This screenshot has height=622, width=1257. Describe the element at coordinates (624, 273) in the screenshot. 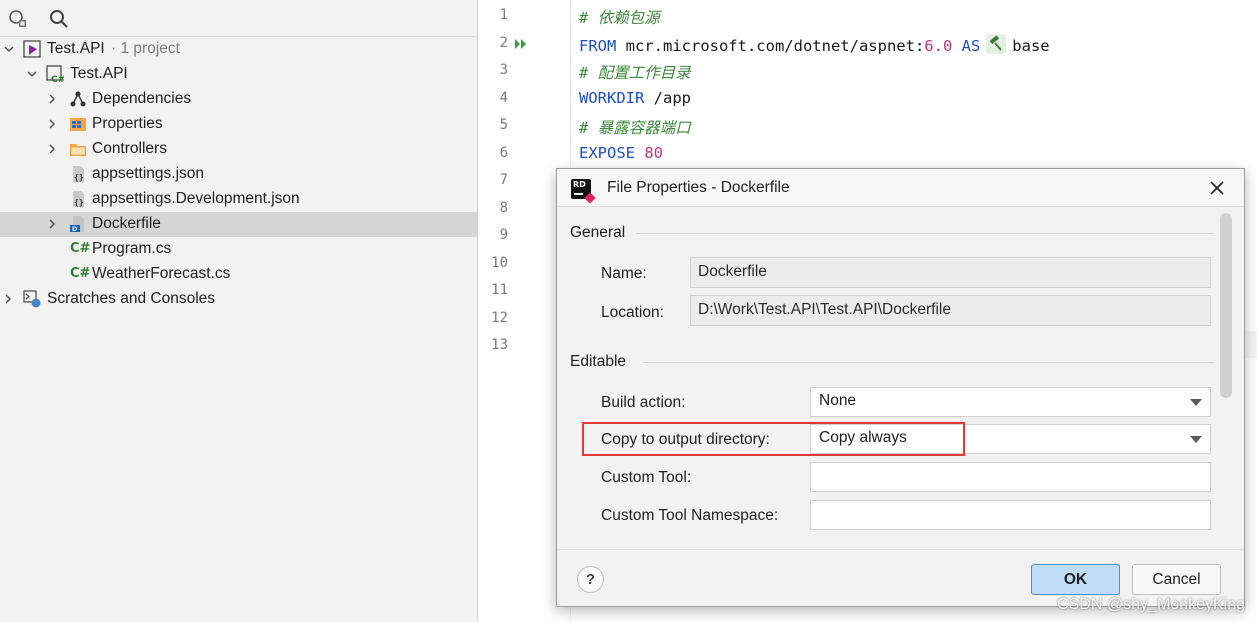

I see `name-label: Name:` at that location.